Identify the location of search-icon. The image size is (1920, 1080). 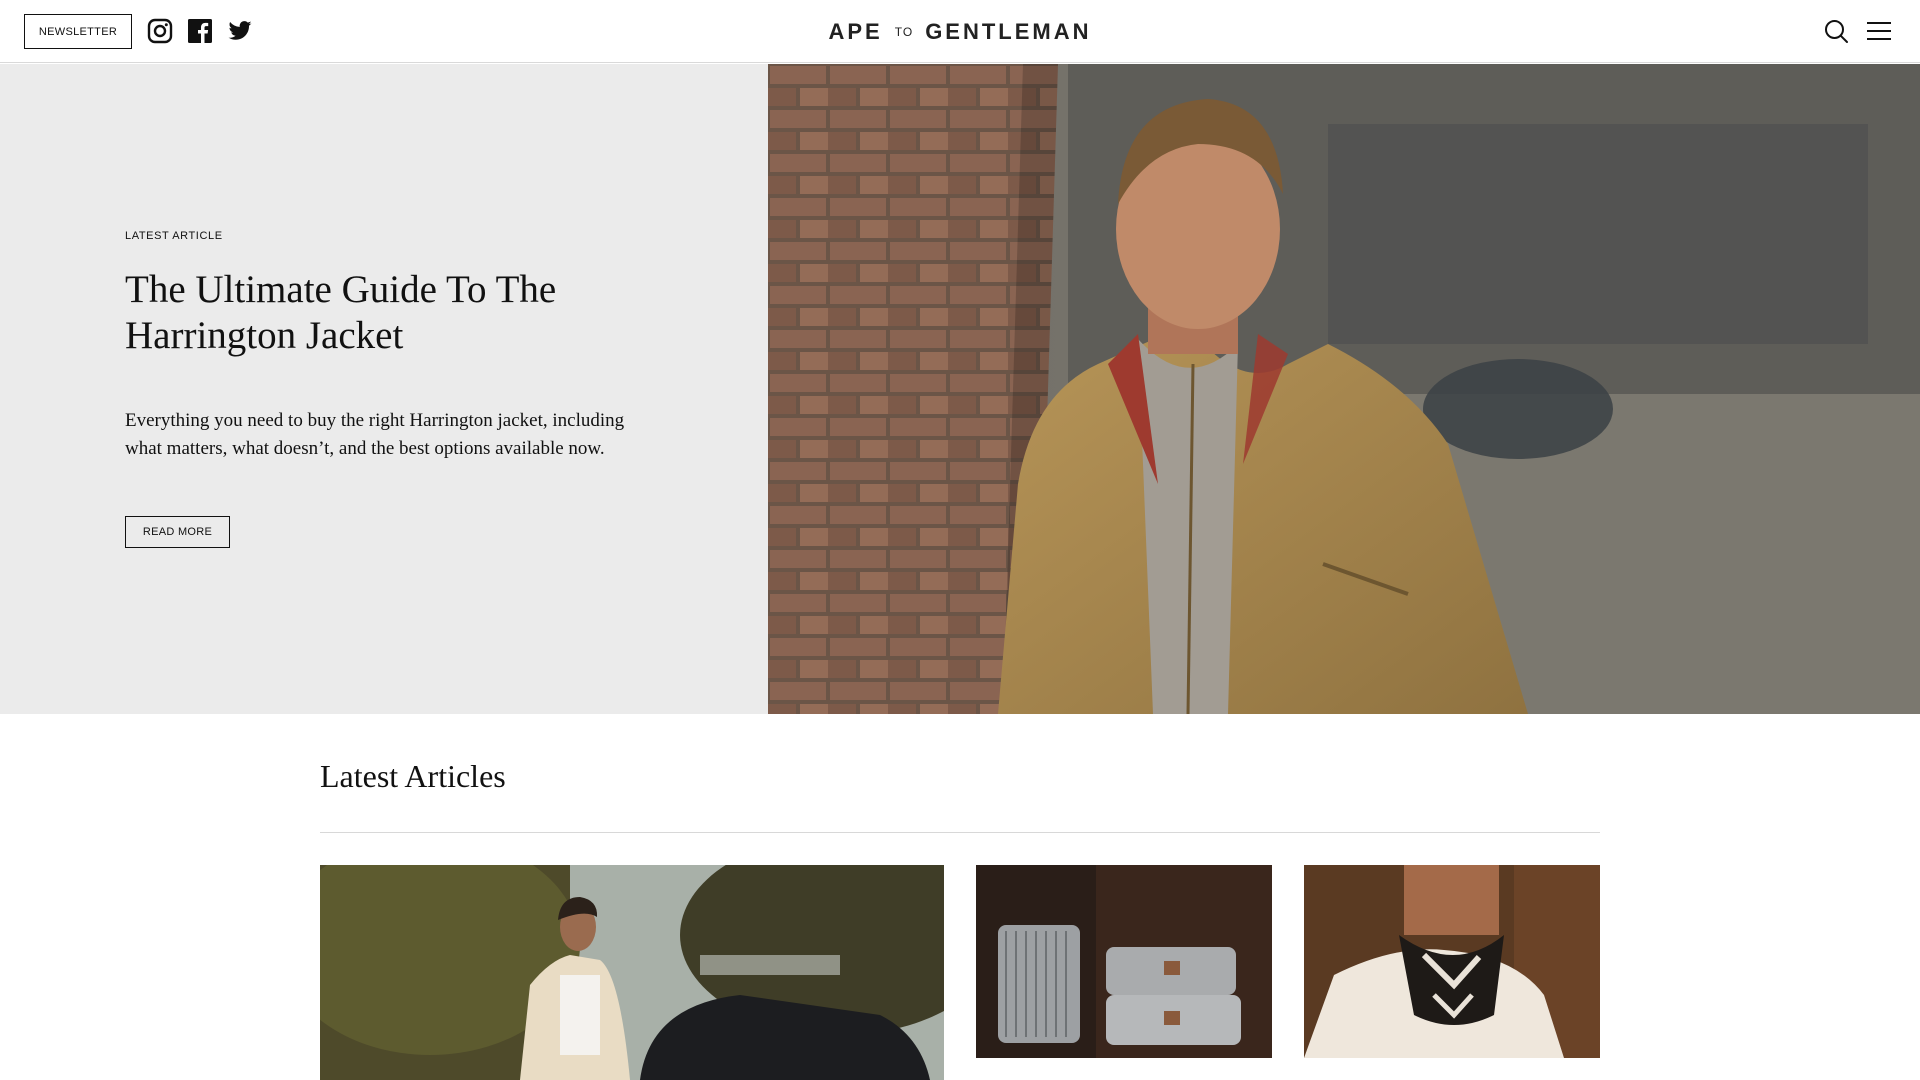
(1836, 31).